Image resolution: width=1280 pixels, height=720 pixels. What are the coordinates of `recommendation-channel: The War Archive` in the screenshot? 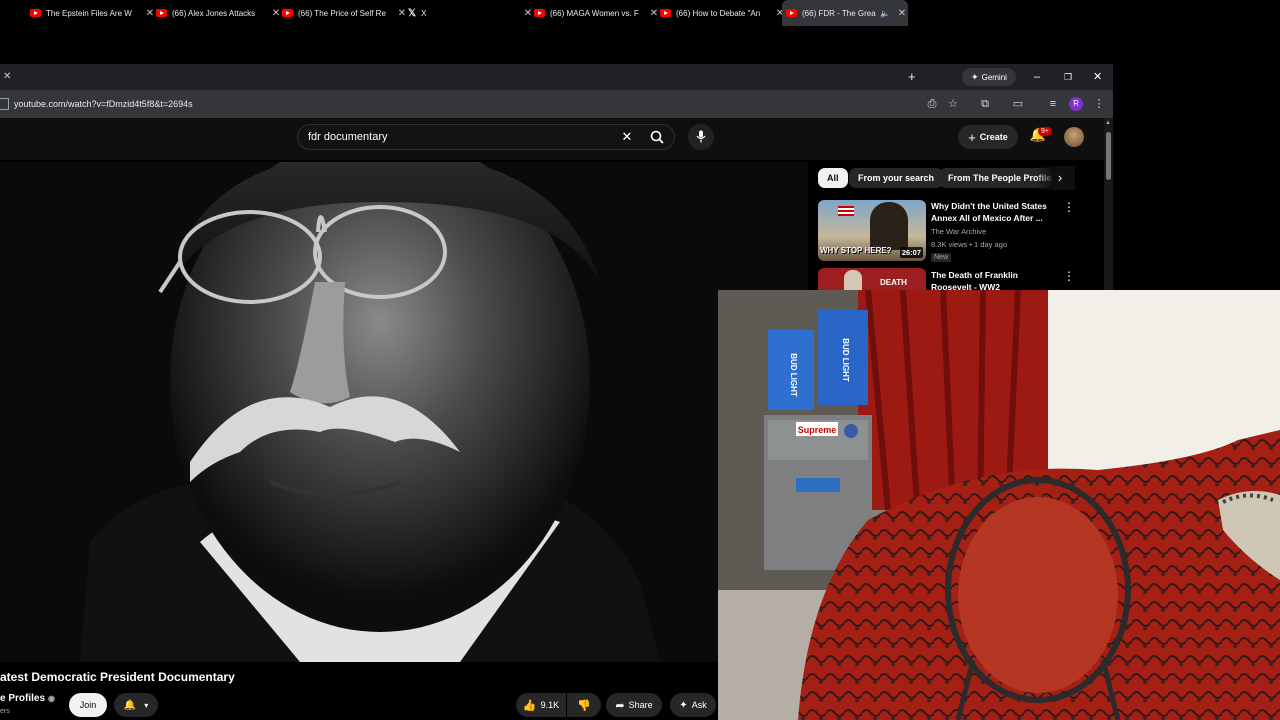 It's located at (958, 231).